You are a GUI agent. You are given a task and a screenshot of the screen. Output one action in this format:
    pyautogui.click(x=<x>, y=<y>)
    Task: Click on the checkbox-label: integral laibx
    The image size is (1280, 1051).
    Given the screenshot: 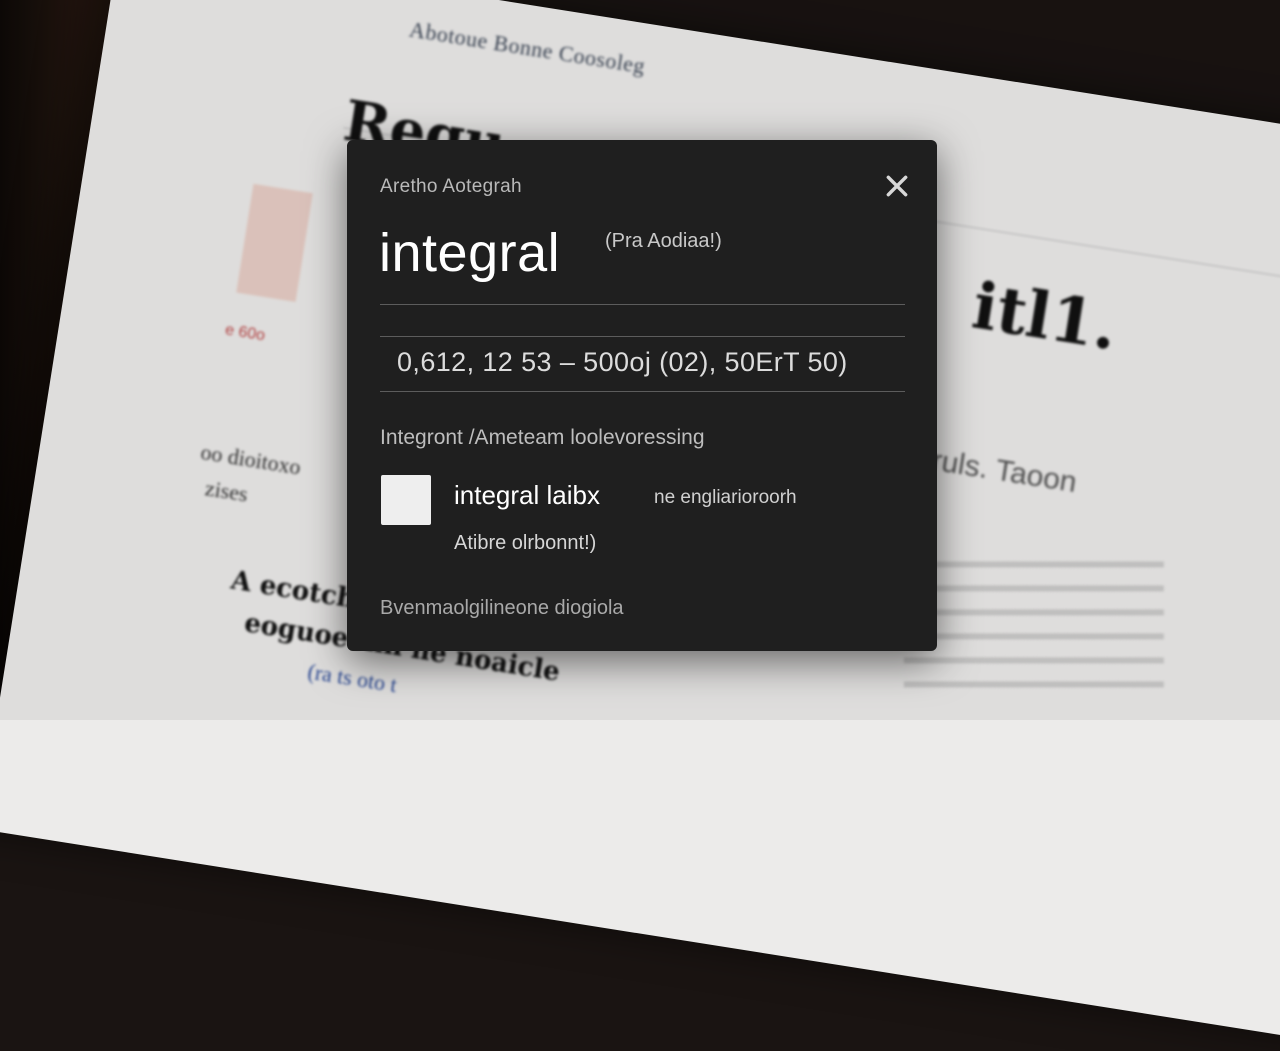 What is the action you would take?
    pyautogui.click(x=527, y=495)
    